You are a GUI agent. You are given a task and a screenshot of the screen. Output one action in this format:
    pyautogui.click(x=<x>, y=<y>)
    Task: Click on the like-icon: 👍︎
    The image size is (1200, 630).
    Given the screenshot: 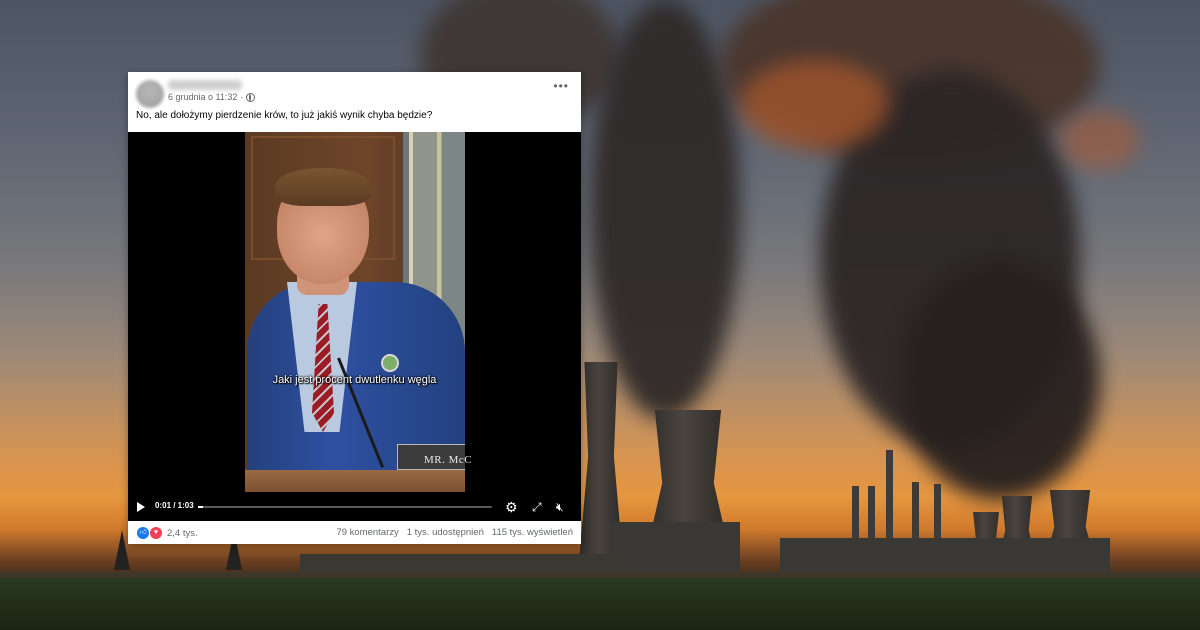 What is the action you would take?
    pyautogui.click(x=143, y=533)
    